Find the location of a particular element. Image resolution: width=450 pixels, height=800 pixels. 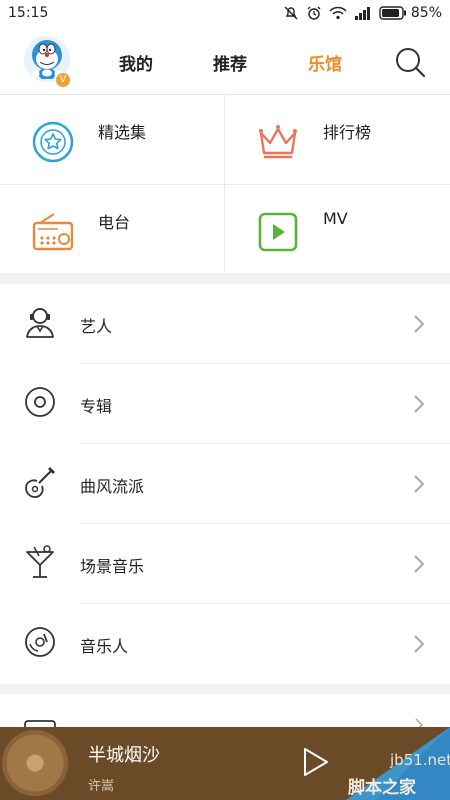

musician-disc-icon is located at coordinates (40, 642).